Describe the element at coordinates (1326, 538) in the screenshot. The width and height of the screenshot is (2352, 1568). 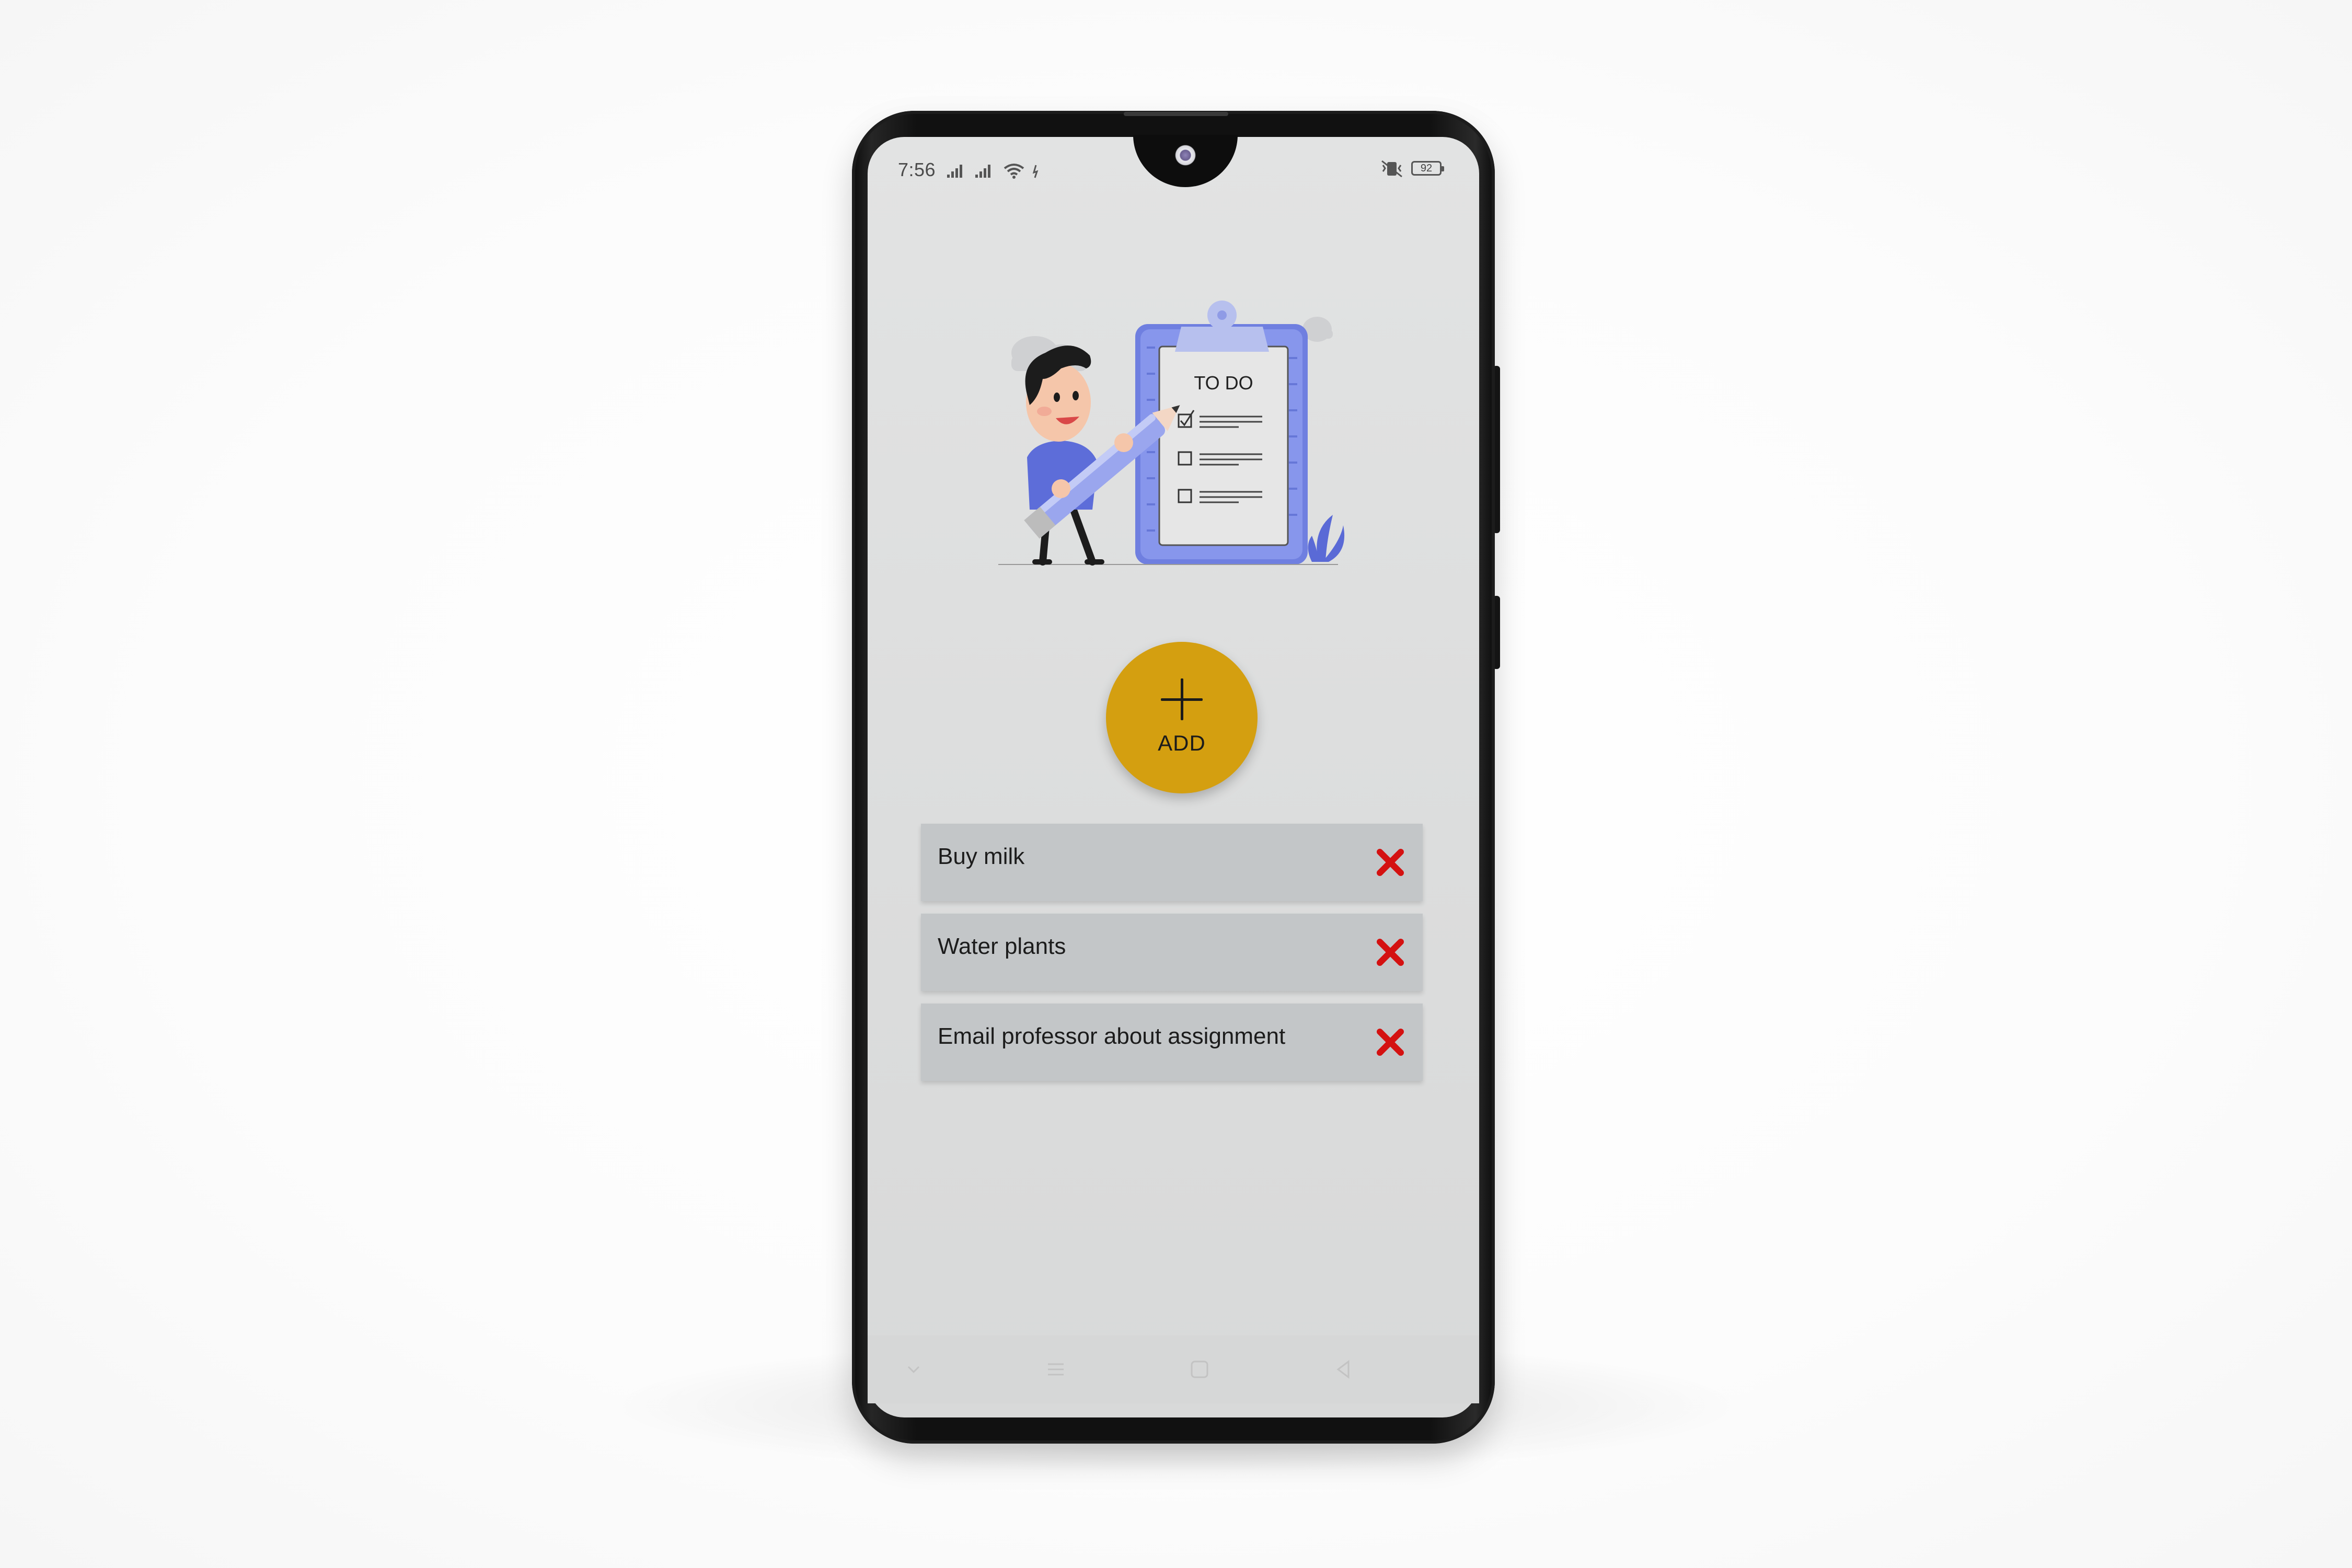
I see `plant-icon` at that location.